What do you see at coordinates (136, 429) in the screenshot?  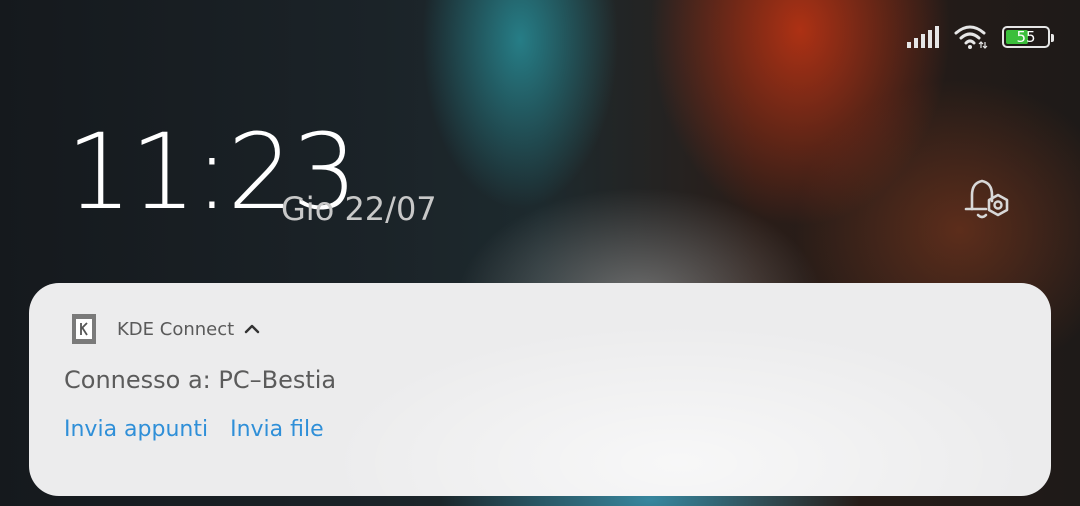 I see `send-clipboard-button: Invia appunti` at bounding box center [136, 429].